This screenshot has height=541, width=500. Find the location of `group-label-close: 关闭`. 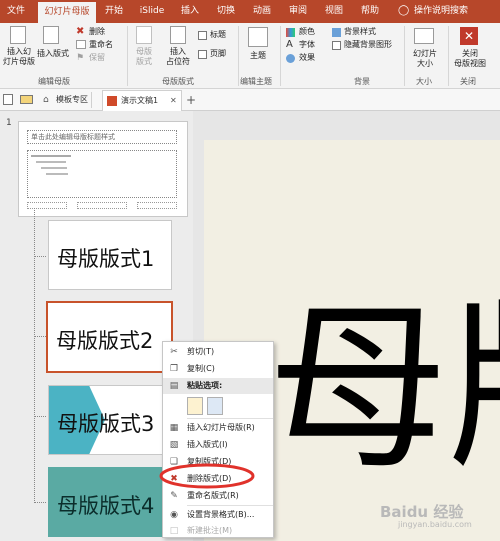

group-label-close: 关闭 is located at coordinates (468, 81).